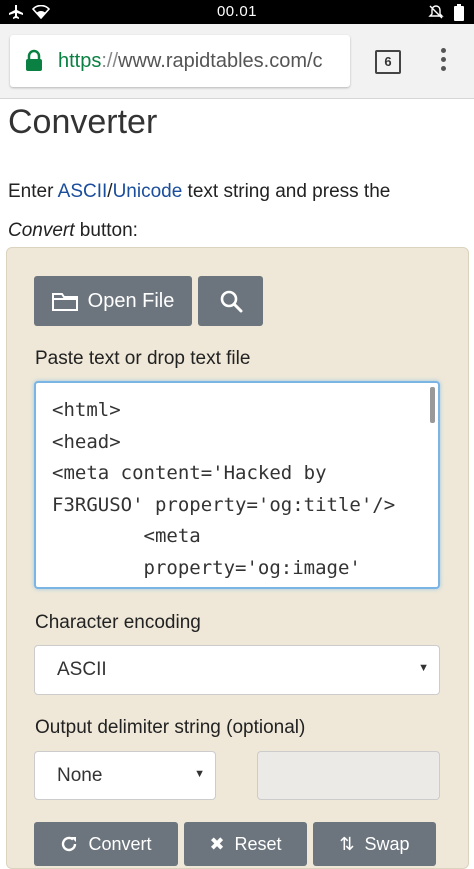 The image size is (474, 869). Describe the element at coordinates (80, 775) in the screenshot. I see `delimiter-selected-value: None` at that location.